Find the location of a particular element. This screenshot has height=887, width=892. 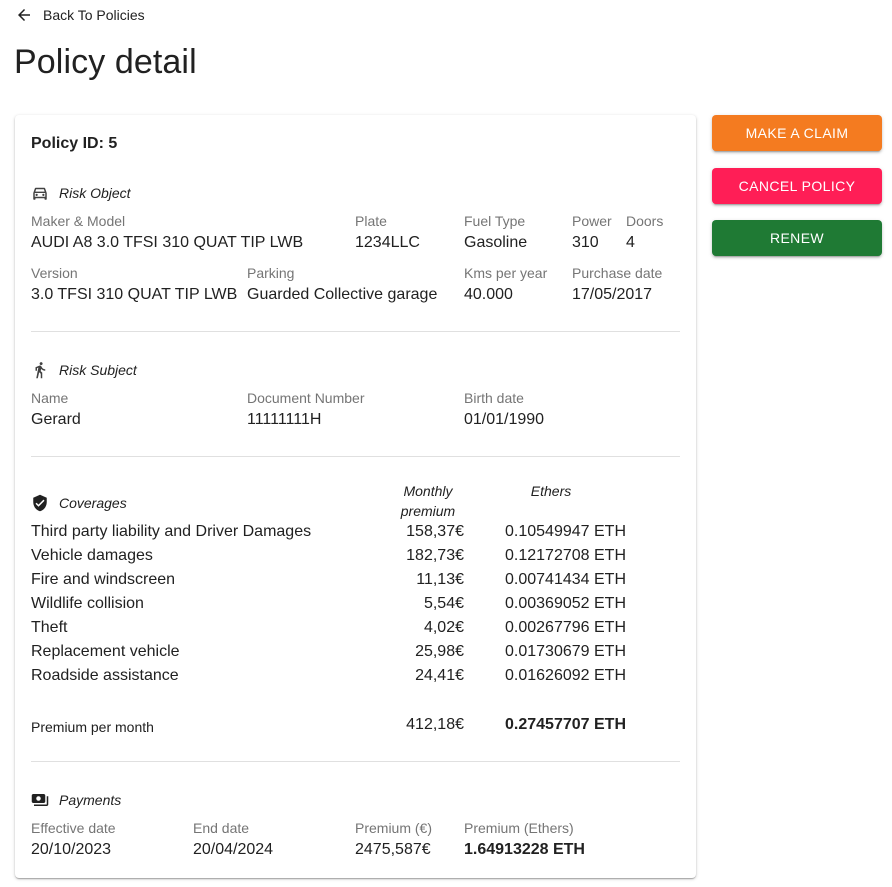

coverage-name: Roadside assistance is located at coordinates (105, 675).